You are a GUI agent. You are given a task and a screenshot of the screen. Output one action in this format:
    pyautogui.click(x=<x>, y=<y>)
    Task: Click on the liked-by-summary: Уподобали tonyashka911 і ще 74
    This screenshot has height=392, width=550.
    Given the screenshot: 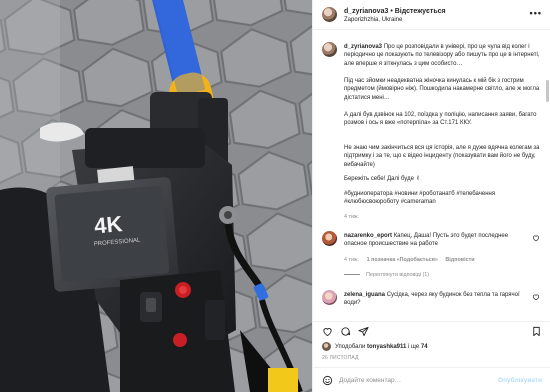 What is the action you would take?
    pyautogui.click(x=375, y=346)
    